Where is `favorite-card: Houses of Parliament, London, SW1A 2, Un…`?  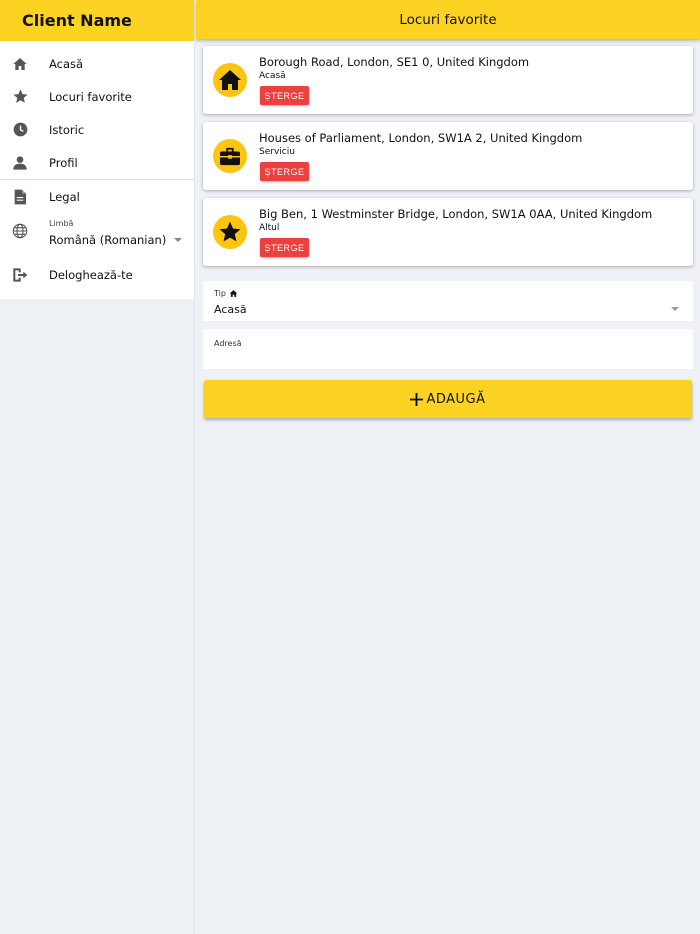 favorite-card: Houses of Parliament, London, SW1A 2, Un… is located at coordinates (448, 156).